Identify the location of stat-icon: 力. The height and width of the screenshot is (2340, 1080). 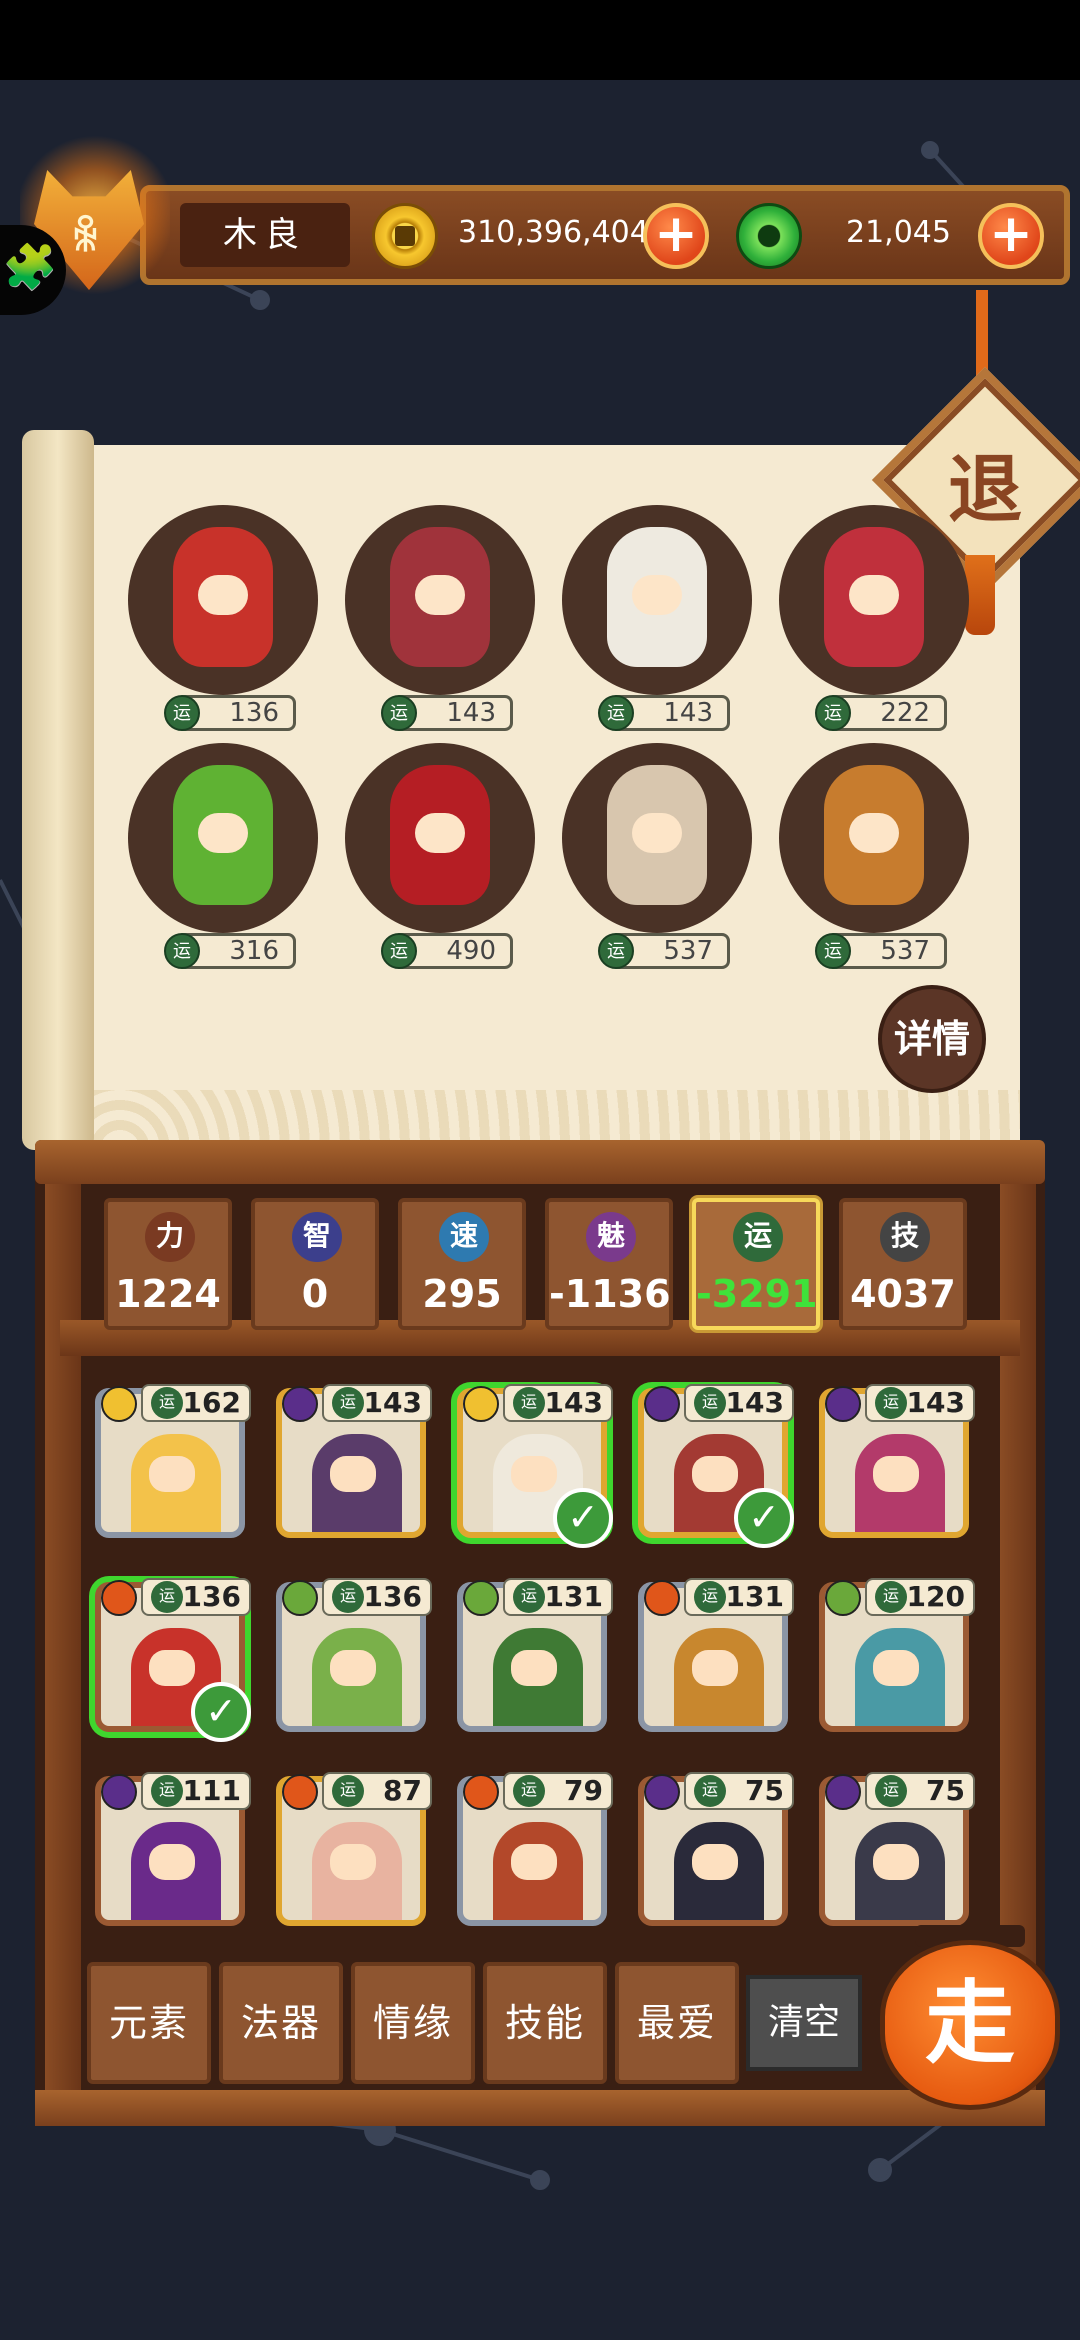
(170, 1237).